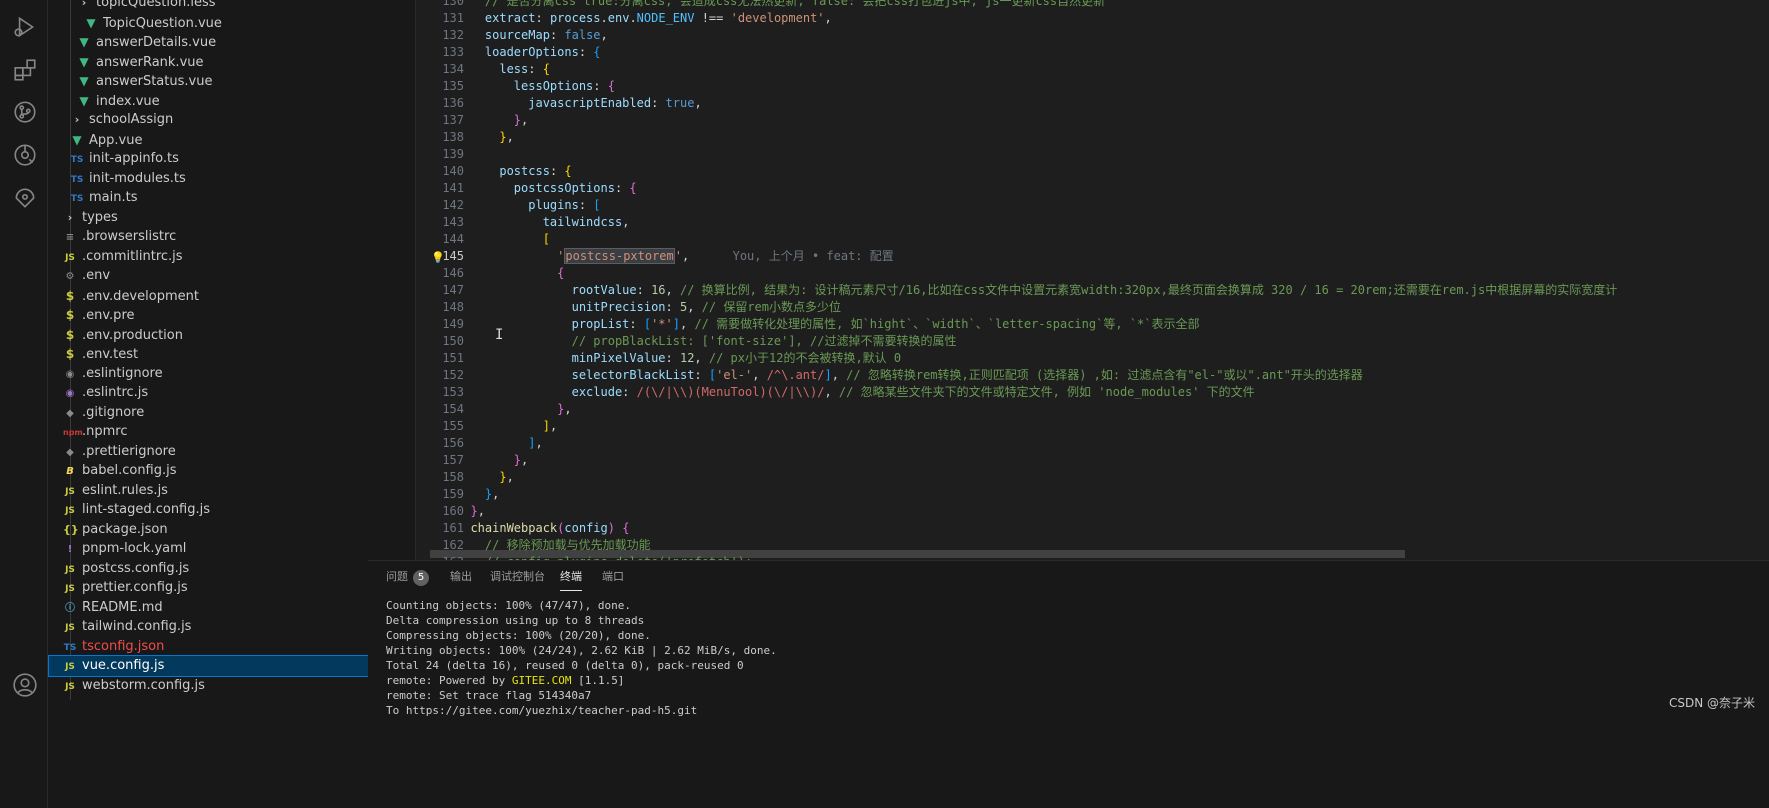  I want to click on code-text: postcssOptions: {, so click(546, 188).